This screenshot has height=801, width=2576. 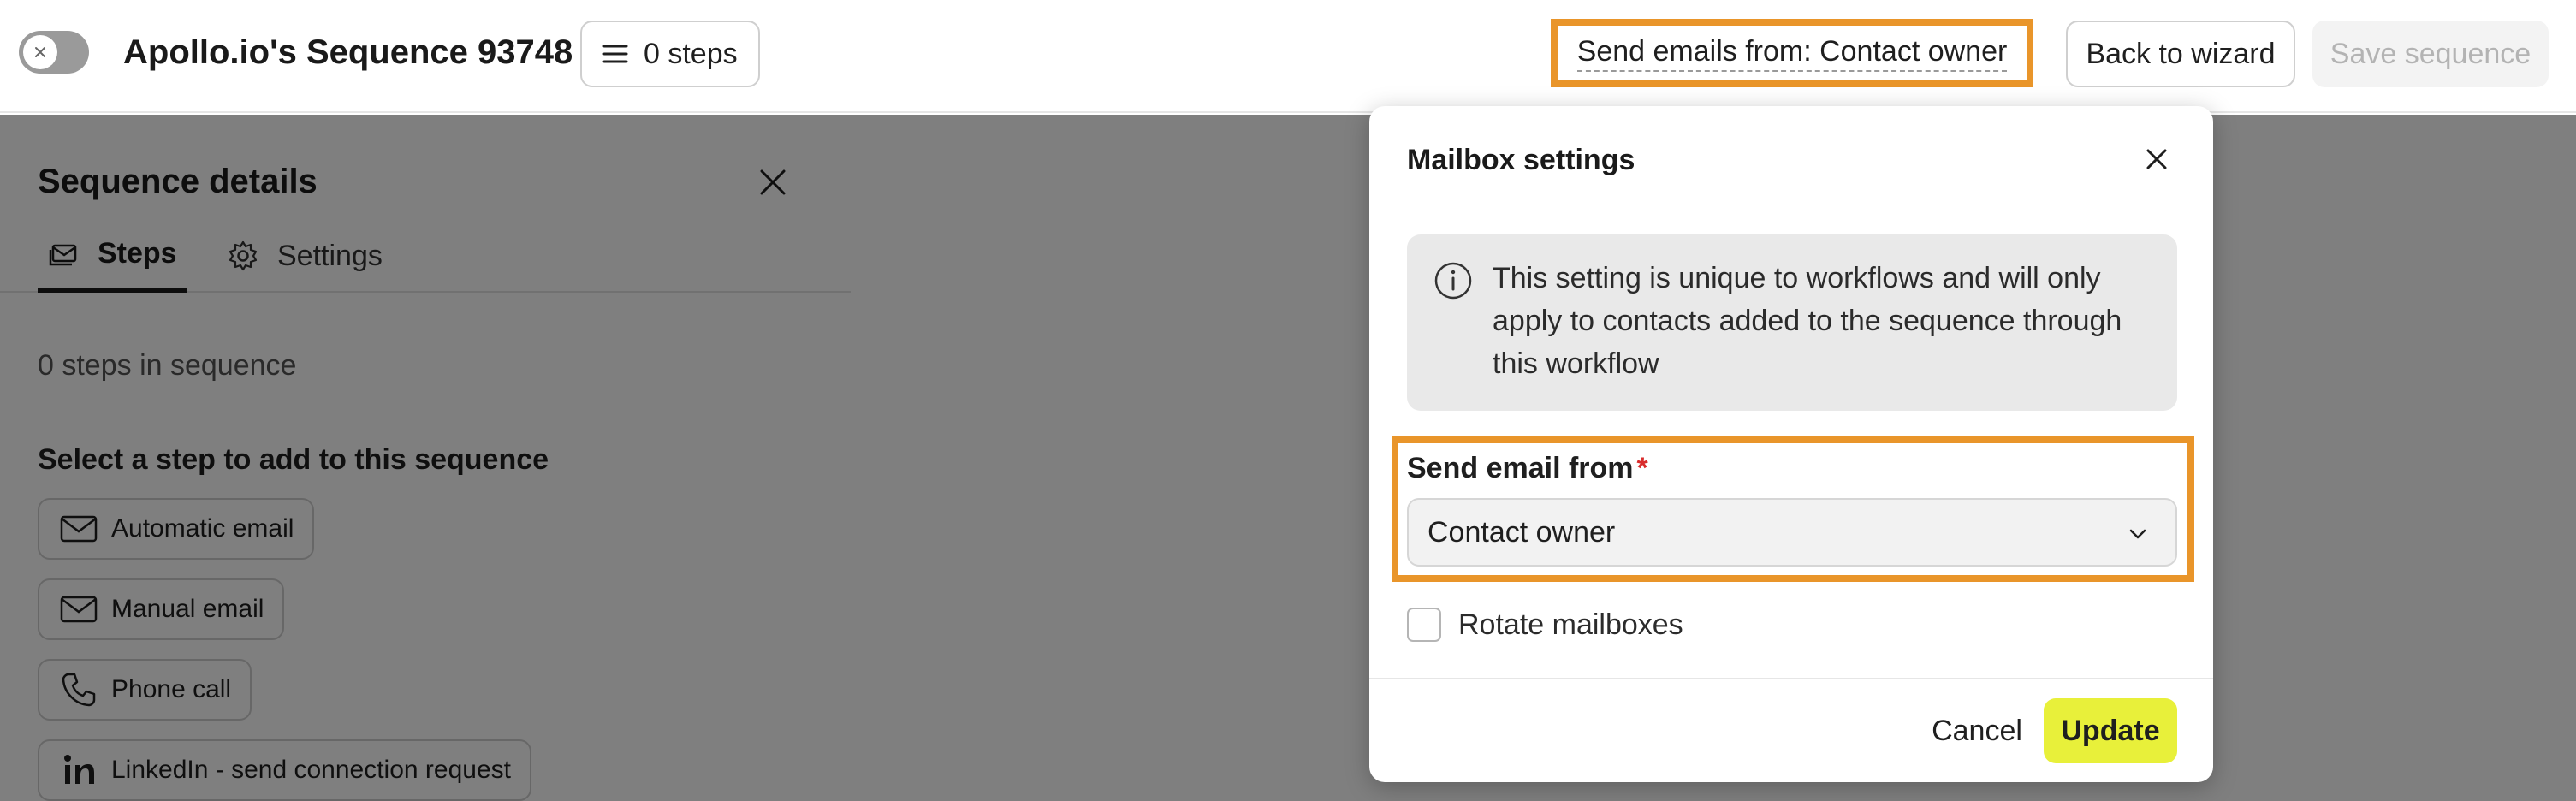 What do you see at coordinates (1521, 532) in the screenshot?
I see `select-value: Contact owner` at bounding box center [1521, 532].